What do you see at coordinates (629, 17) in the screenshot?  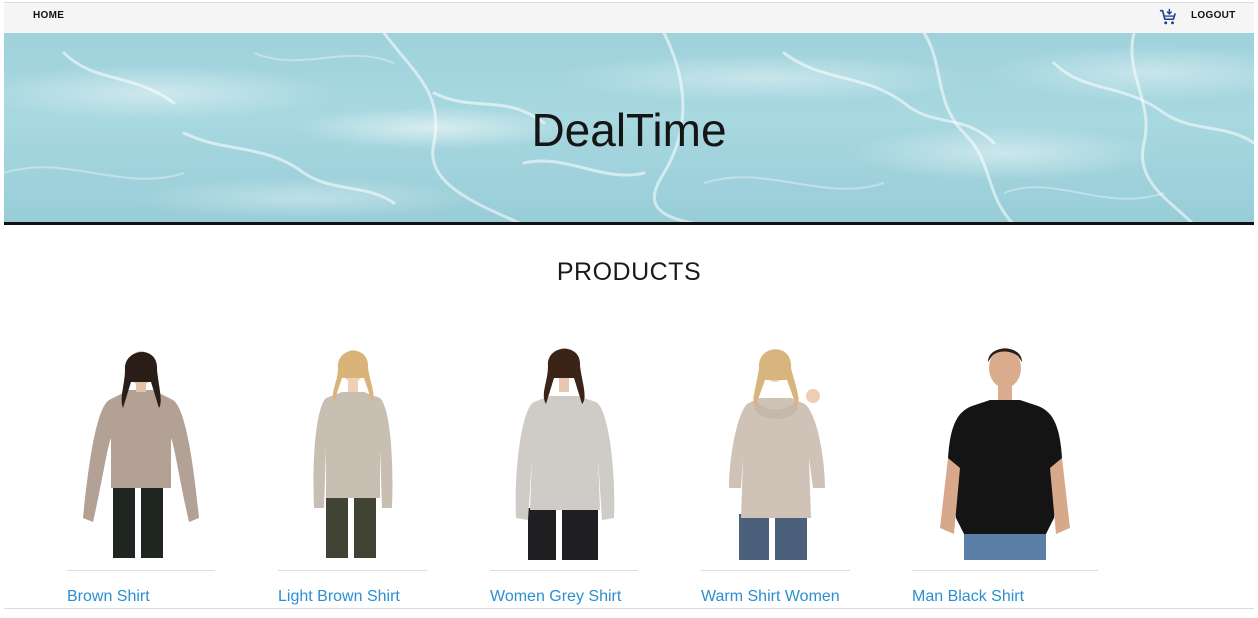 I see `top-nav: HOME LOGOUT` at bounding box center [629, 17].